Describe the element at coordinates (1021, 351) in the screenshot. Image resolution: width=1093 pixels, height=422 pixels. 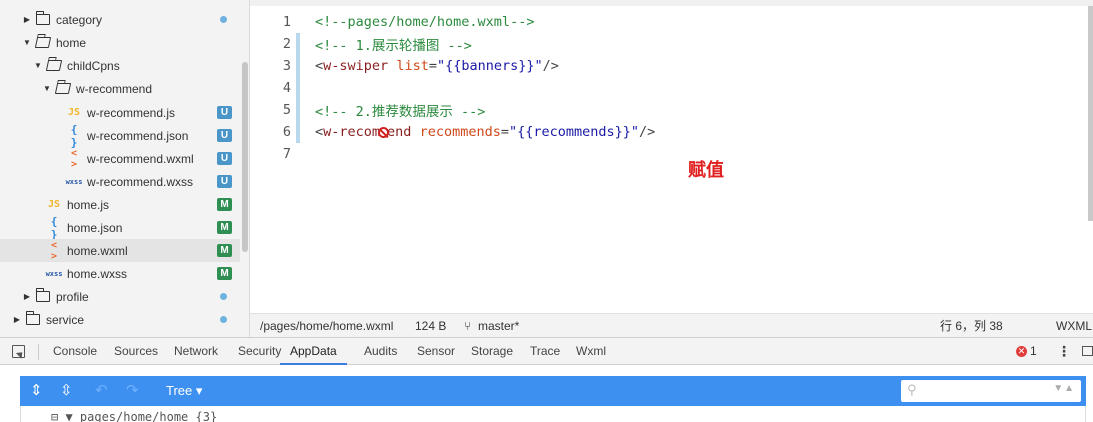
I see `error-icon: ✕` at that location.